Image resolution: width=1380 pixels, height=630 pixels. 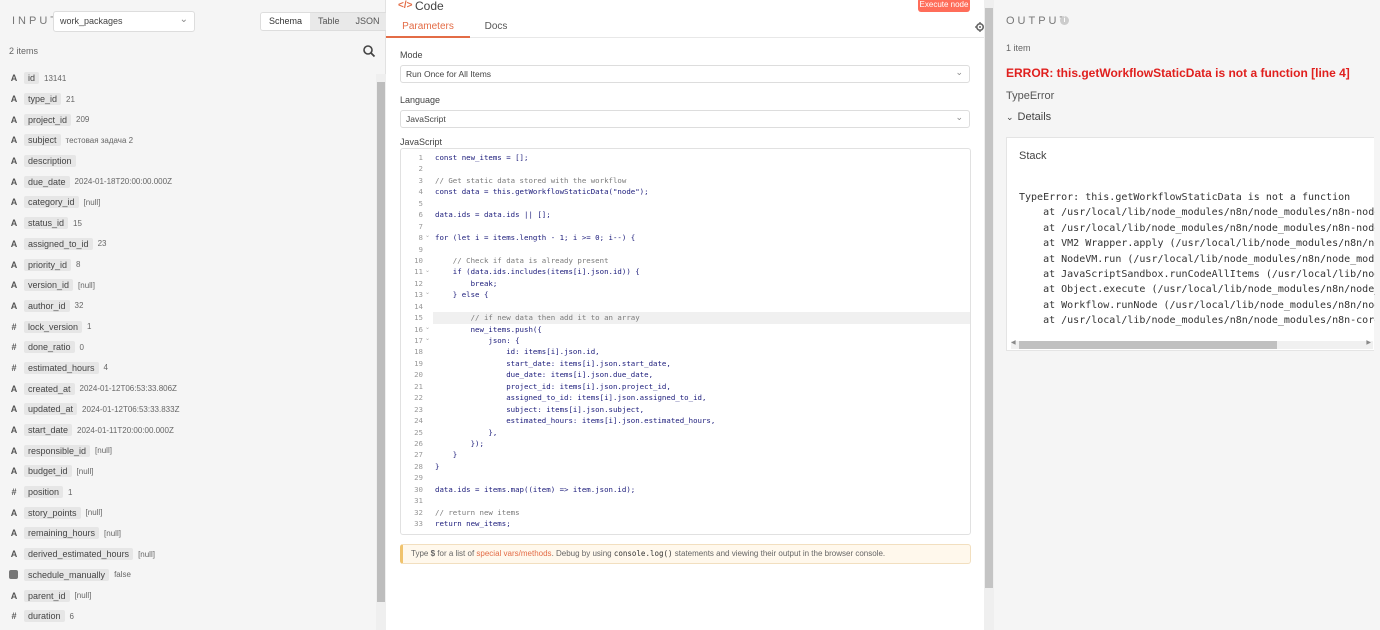 I want to click on schema-field-row: # done_ratio 0, so click(x=194, y=347).